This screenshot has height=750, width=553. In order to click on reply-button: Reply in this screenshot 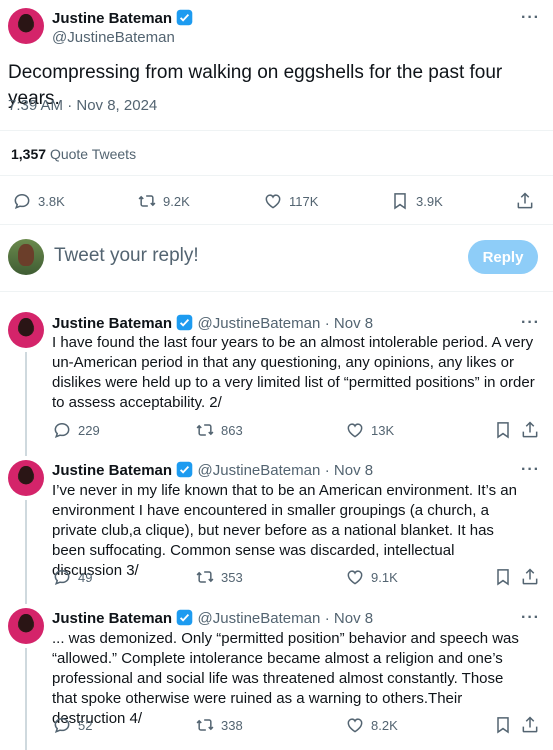, I will do `click(503, 257)`.